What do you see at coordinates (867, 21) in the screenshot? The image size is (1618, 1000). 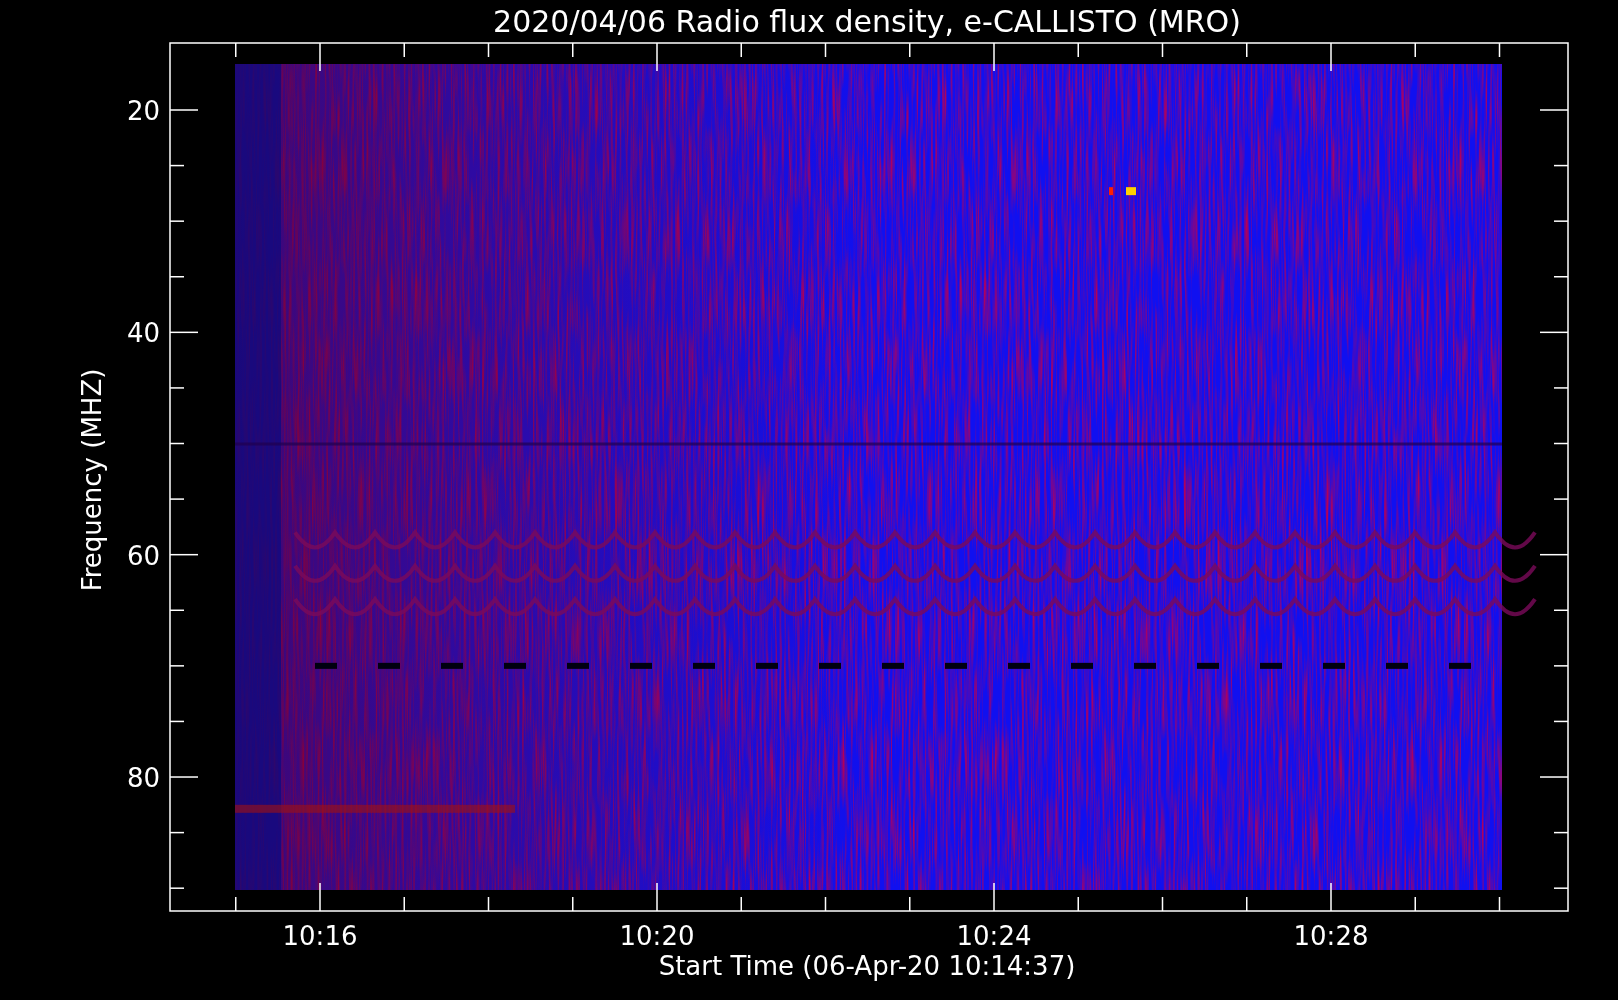 I see `plot-title: 2020/04/06 Radio flux density, e-CALLISTO (MRO)` at bounding box center [867, 21].